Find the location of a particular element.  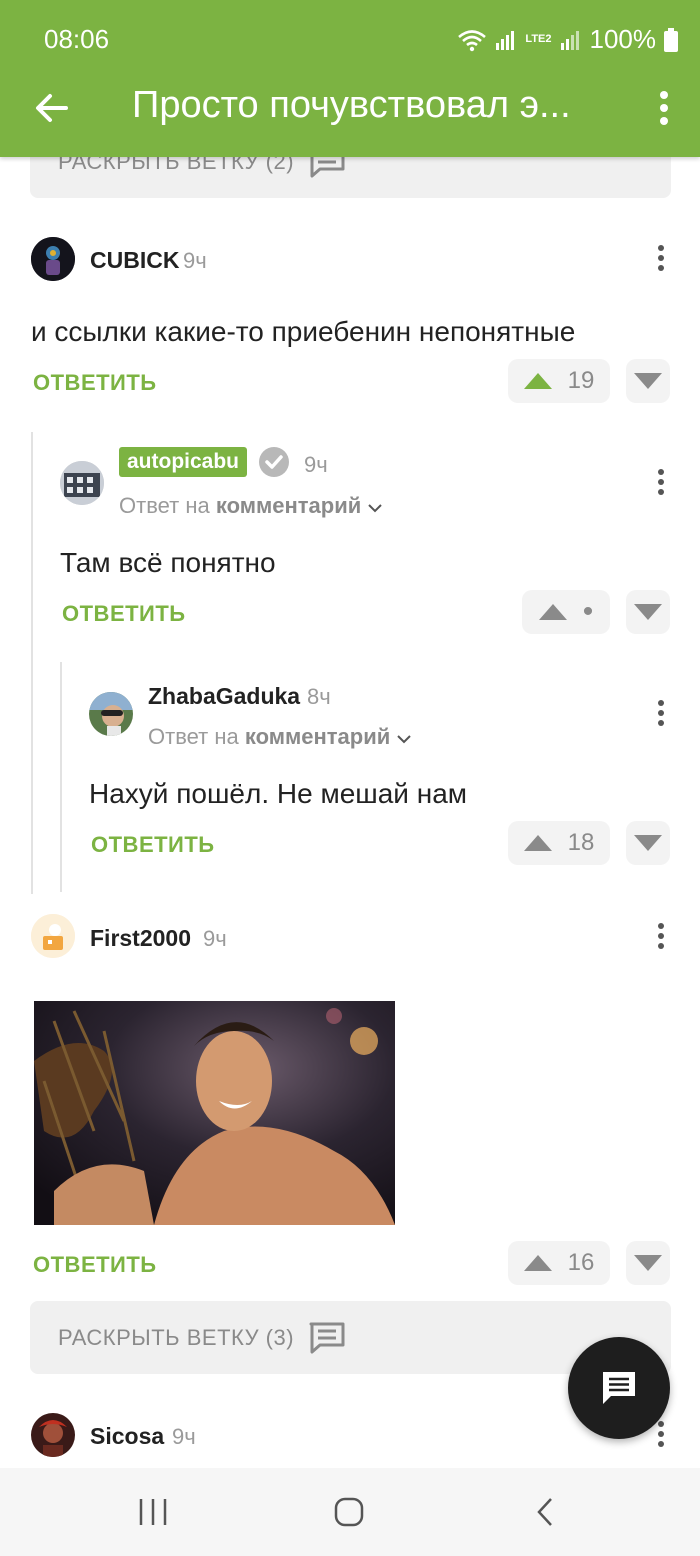

recent-apps-button is located at coordinates (153, 1512).